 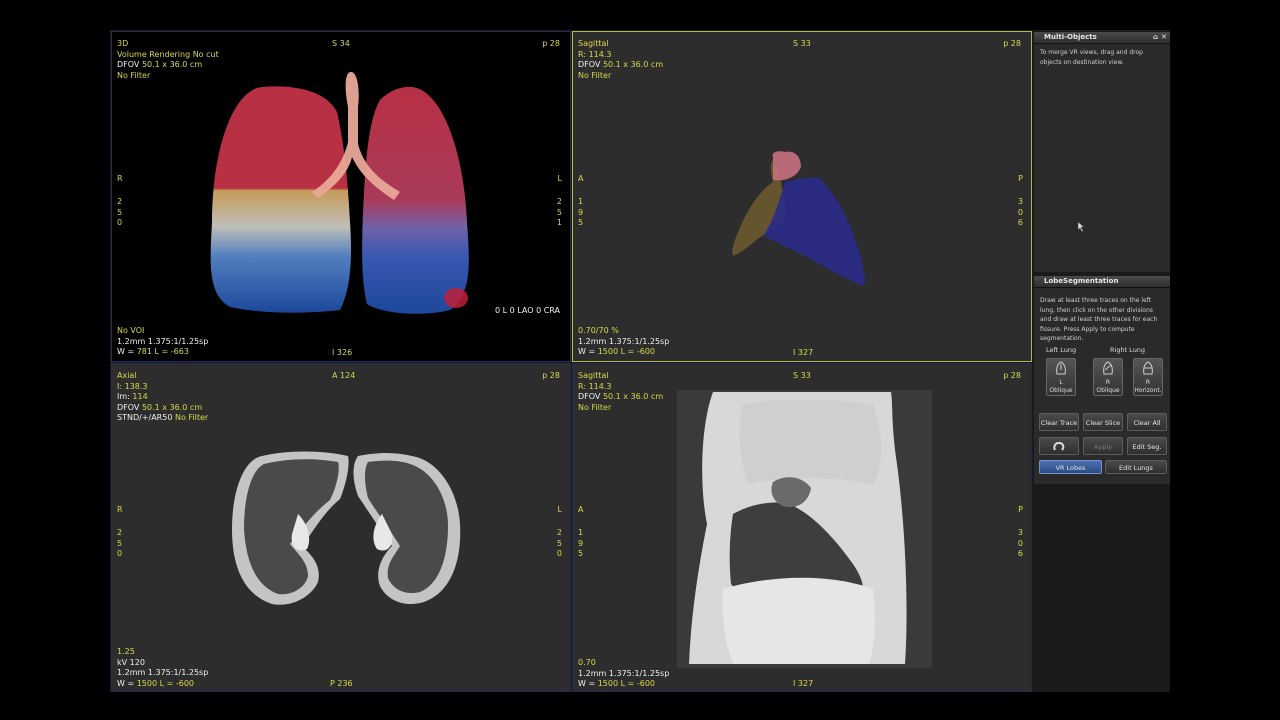 I want to click on i-value: 138.3, so click(x=136, y=386).